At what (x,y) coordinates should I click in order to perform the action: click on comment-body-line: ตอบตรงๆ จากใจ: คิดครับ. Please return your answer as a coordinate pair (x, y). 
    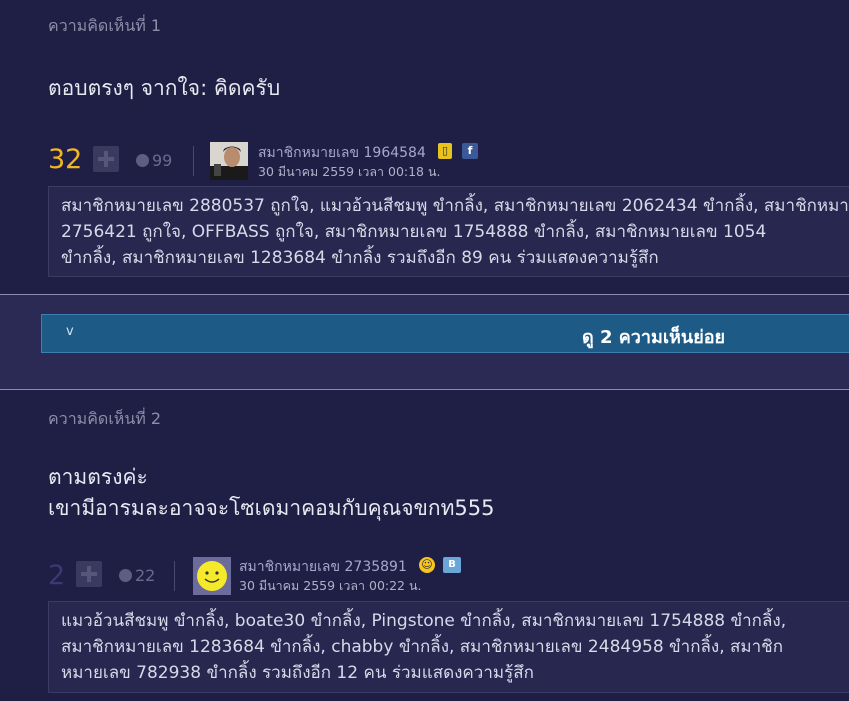
    Looking at the image, I should click on (164, 88).